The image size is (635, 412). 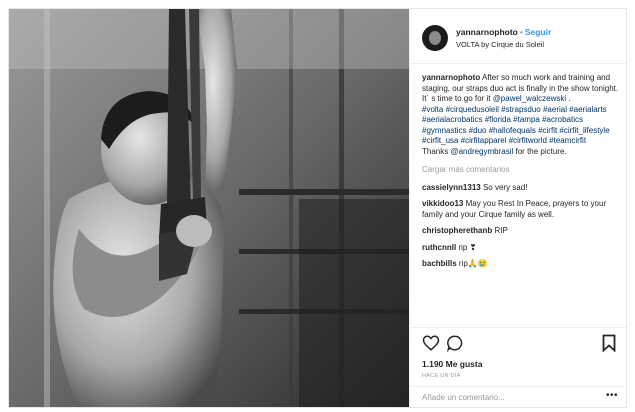 What do you see at coordinates (609, 343) in the screenshot?
I see `bookmark-icon` at bounding box center [609, 343].